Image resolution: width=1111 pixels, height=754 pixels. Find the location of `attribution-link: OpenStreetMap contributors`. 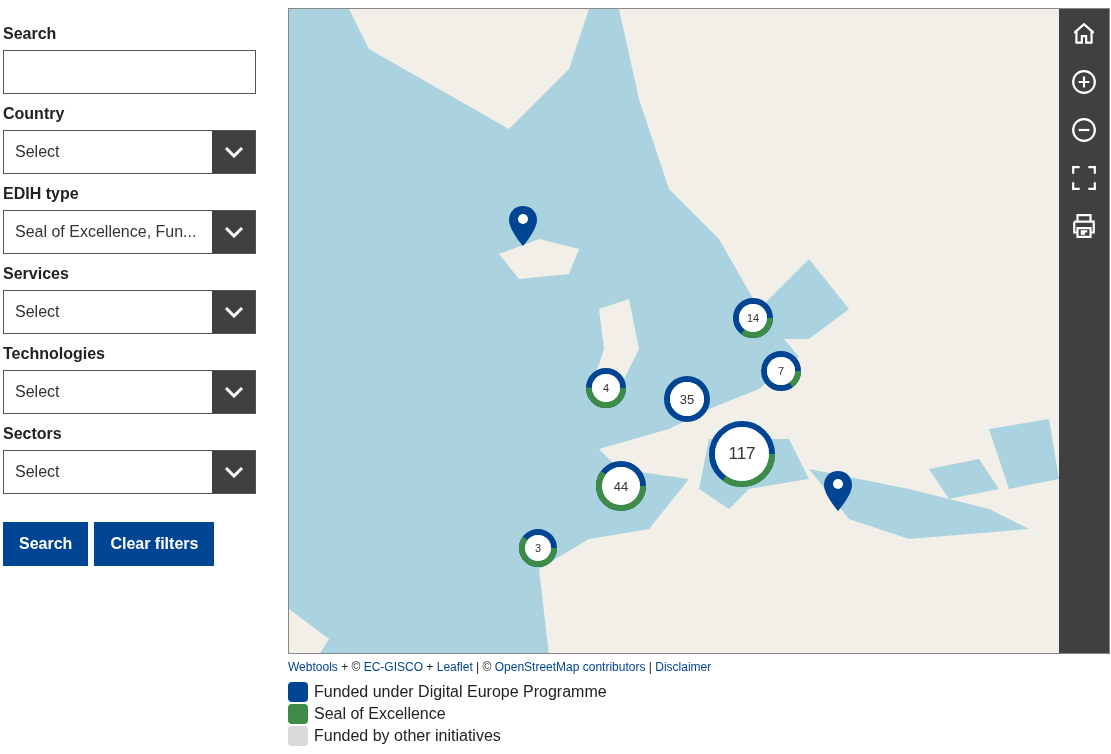

attribution-link: OpenStreetMap contributors is located at coordinates (570, 667).